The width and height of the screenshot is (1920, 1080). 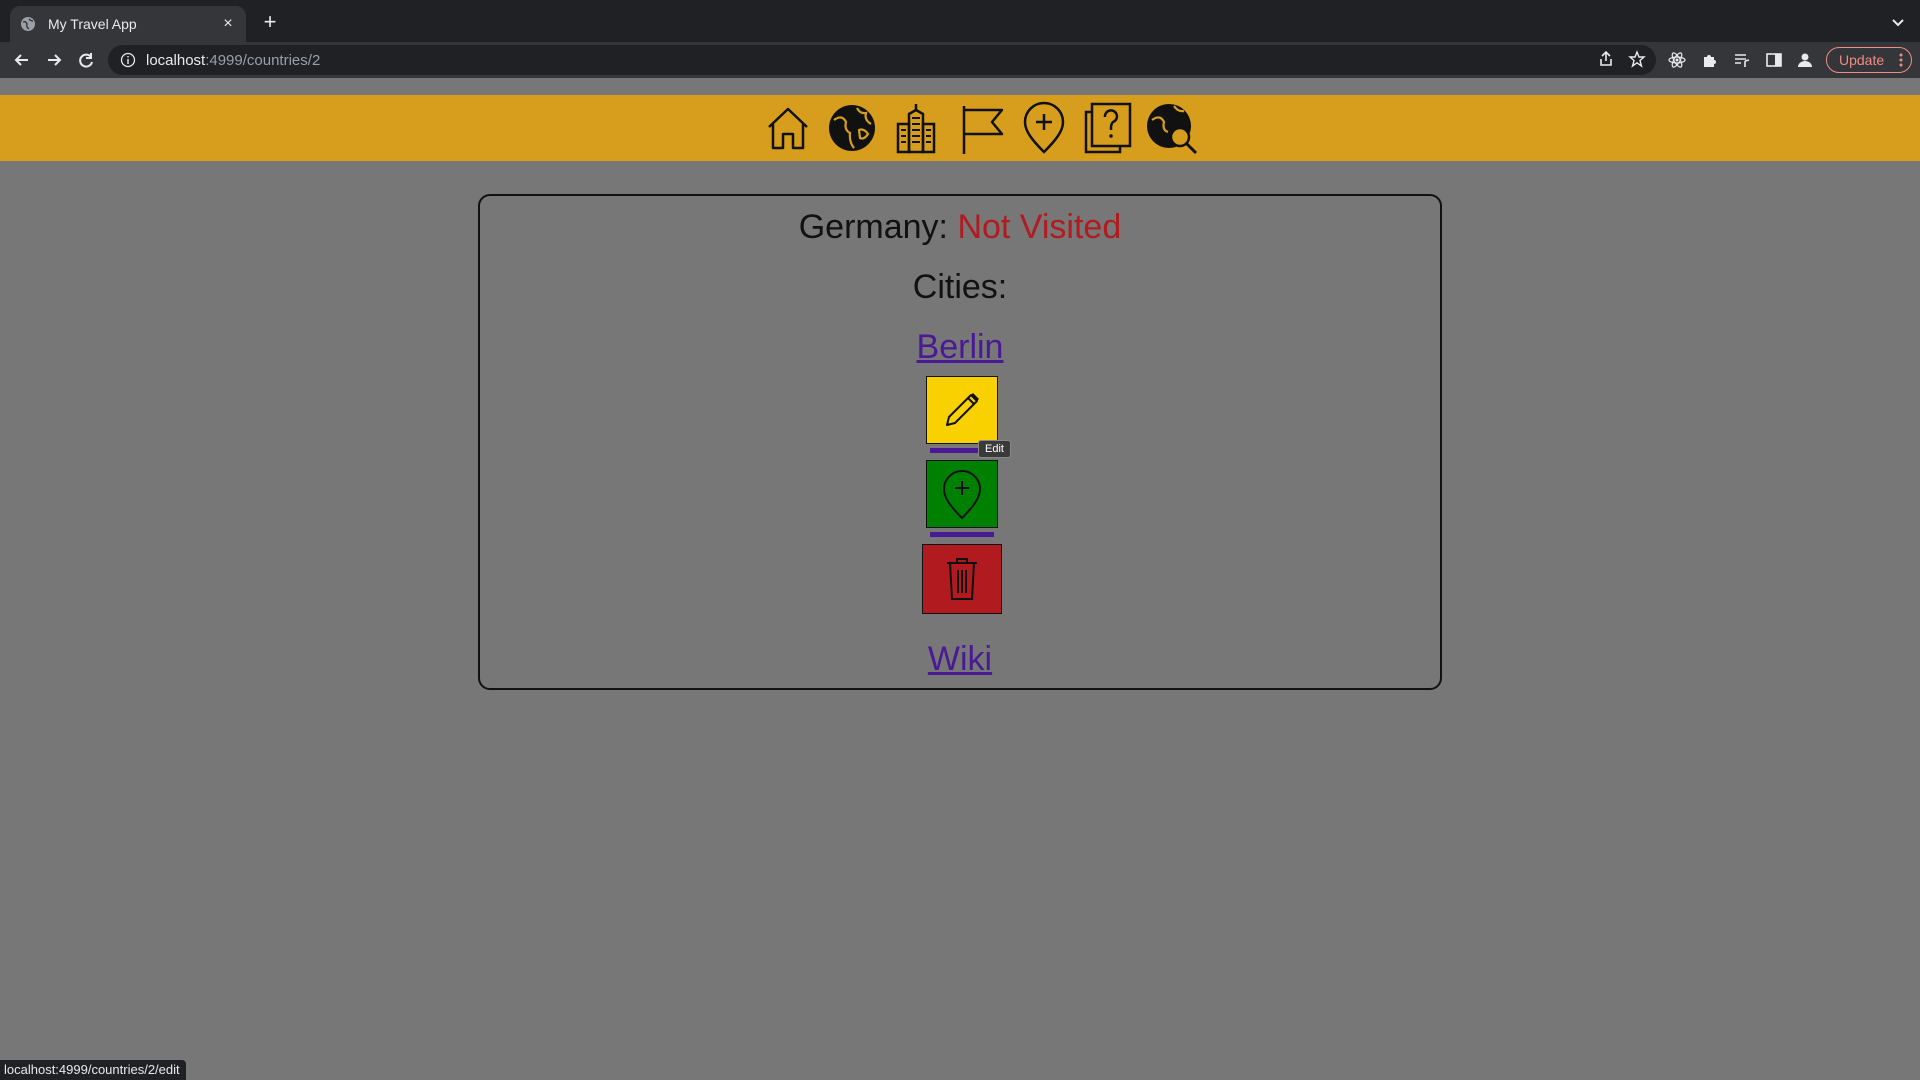 What do you see at coordinates (873, 227) in the screenshot?
I see `country-name: Germany:` at bounding box center [873, 227].